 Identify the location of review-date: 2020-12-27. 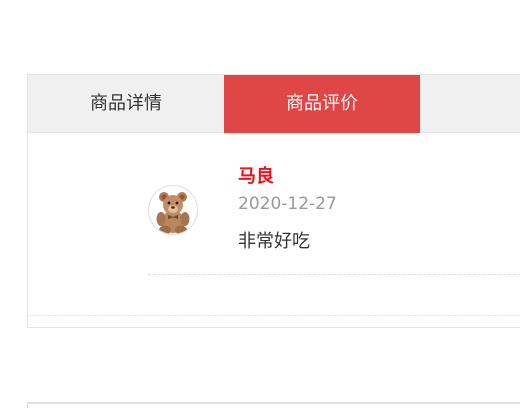
(287, 204).